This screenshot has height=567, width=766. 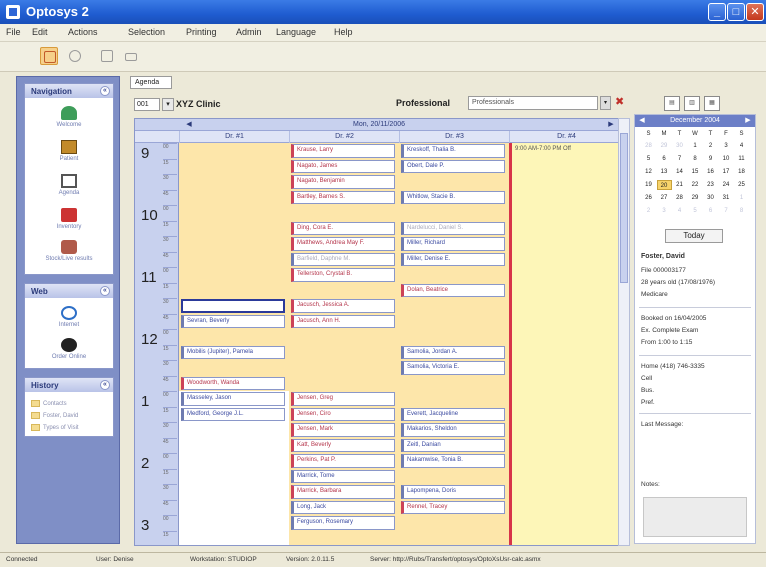 I want to click on appointment-slot: Long, Jack, so click(x=343, y=507).